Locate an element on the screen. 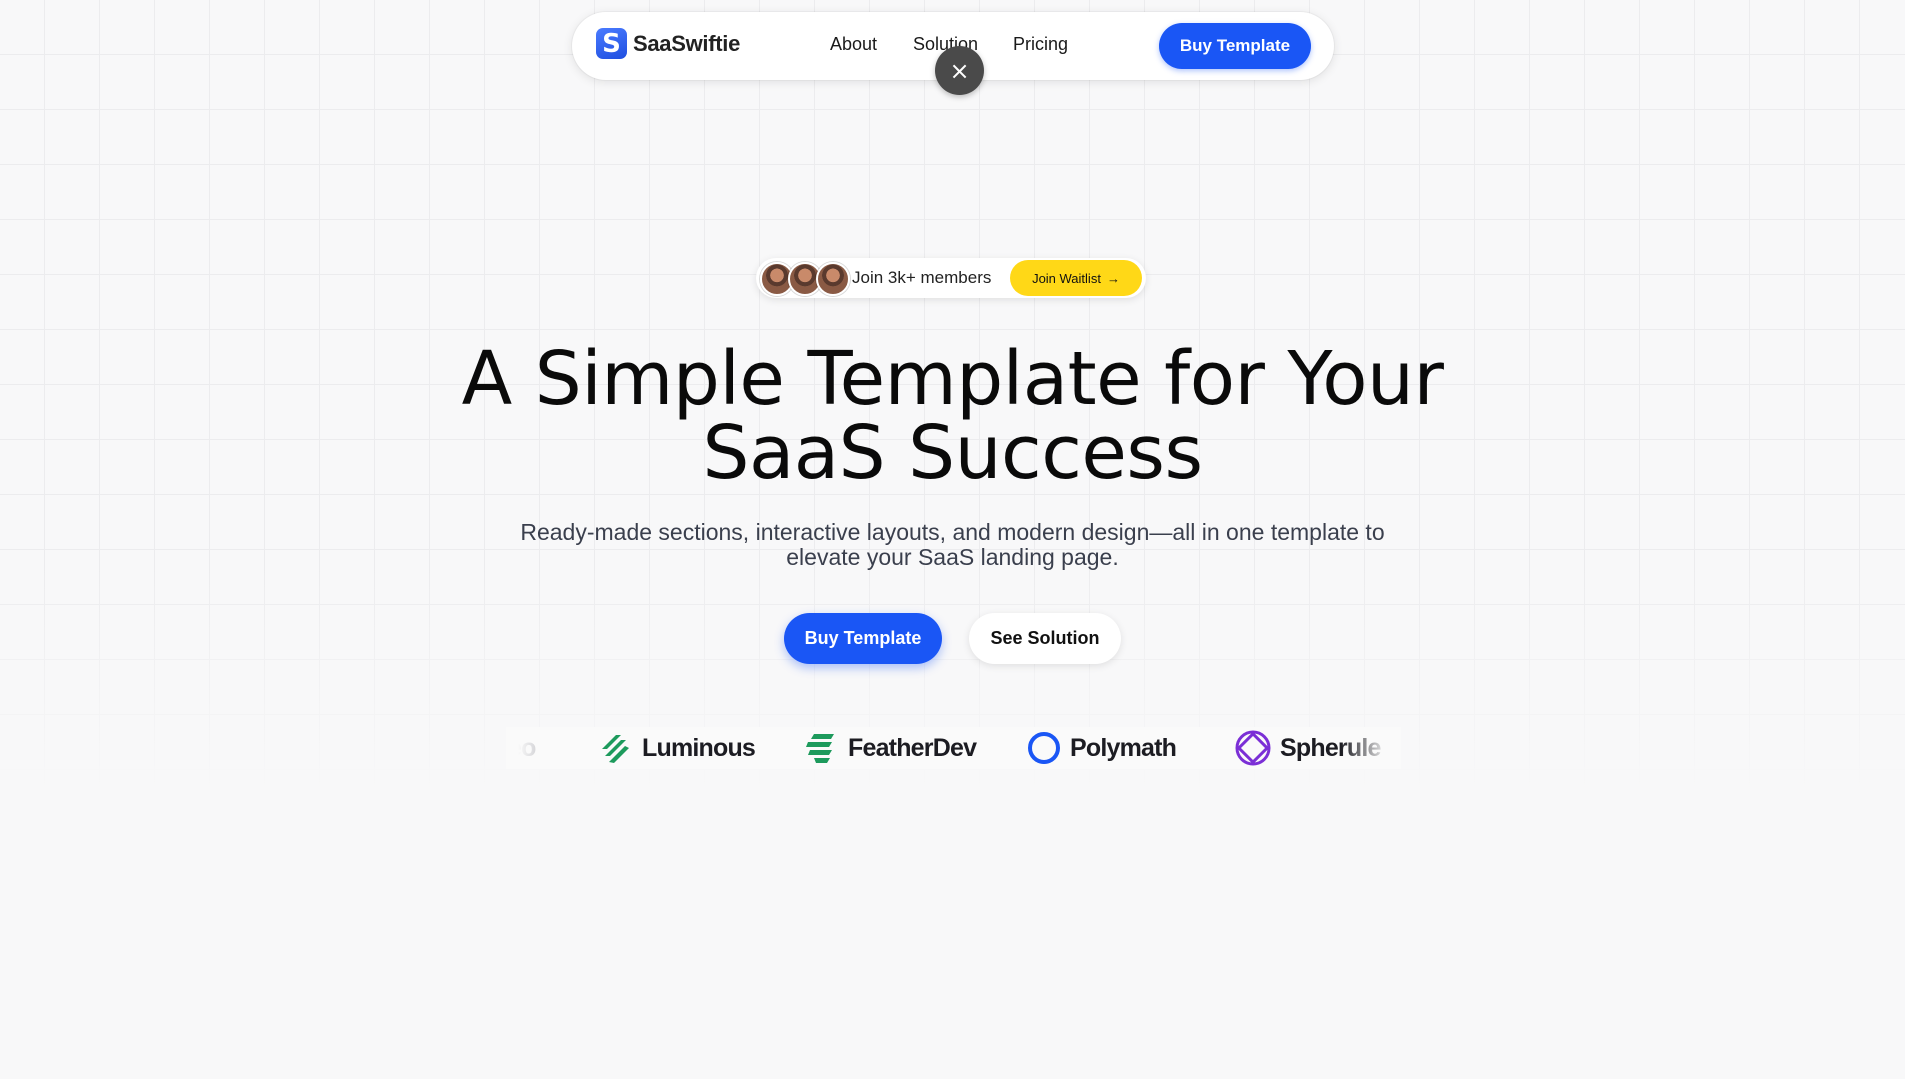 Image resolution: width=1905 pixels, height=1079 pixels. nav-buy-template-button: Buy Template is located at coordinates (1235, 46).